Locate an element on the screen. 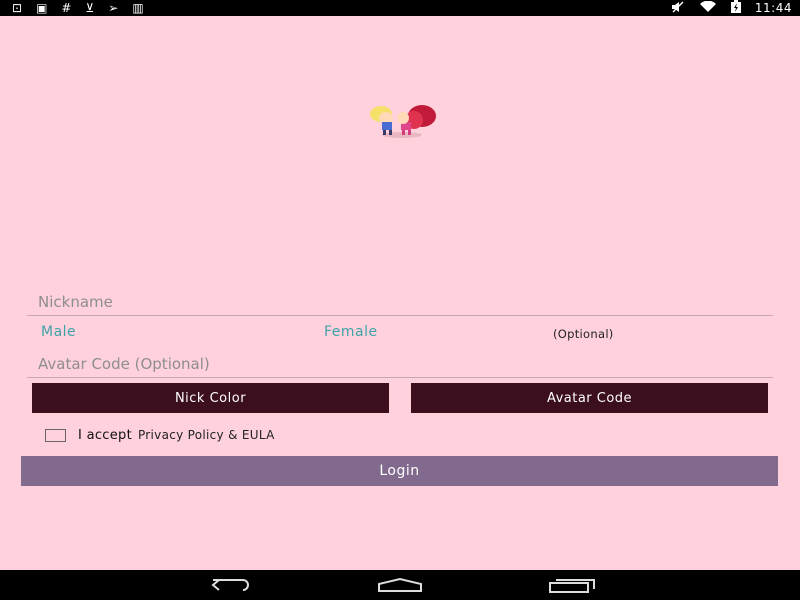  gender-selector: Male Female (Optional) is located at coordinates (400, 334).